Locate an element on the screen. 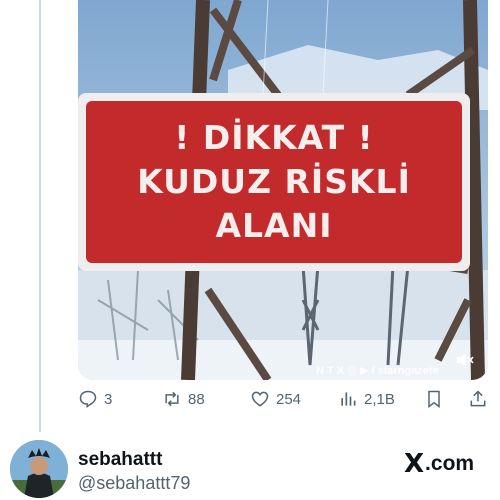 Image resolution: width=500 pixels, height=500 pixels. x-com-domain: com is located at coordinates (452, 463).